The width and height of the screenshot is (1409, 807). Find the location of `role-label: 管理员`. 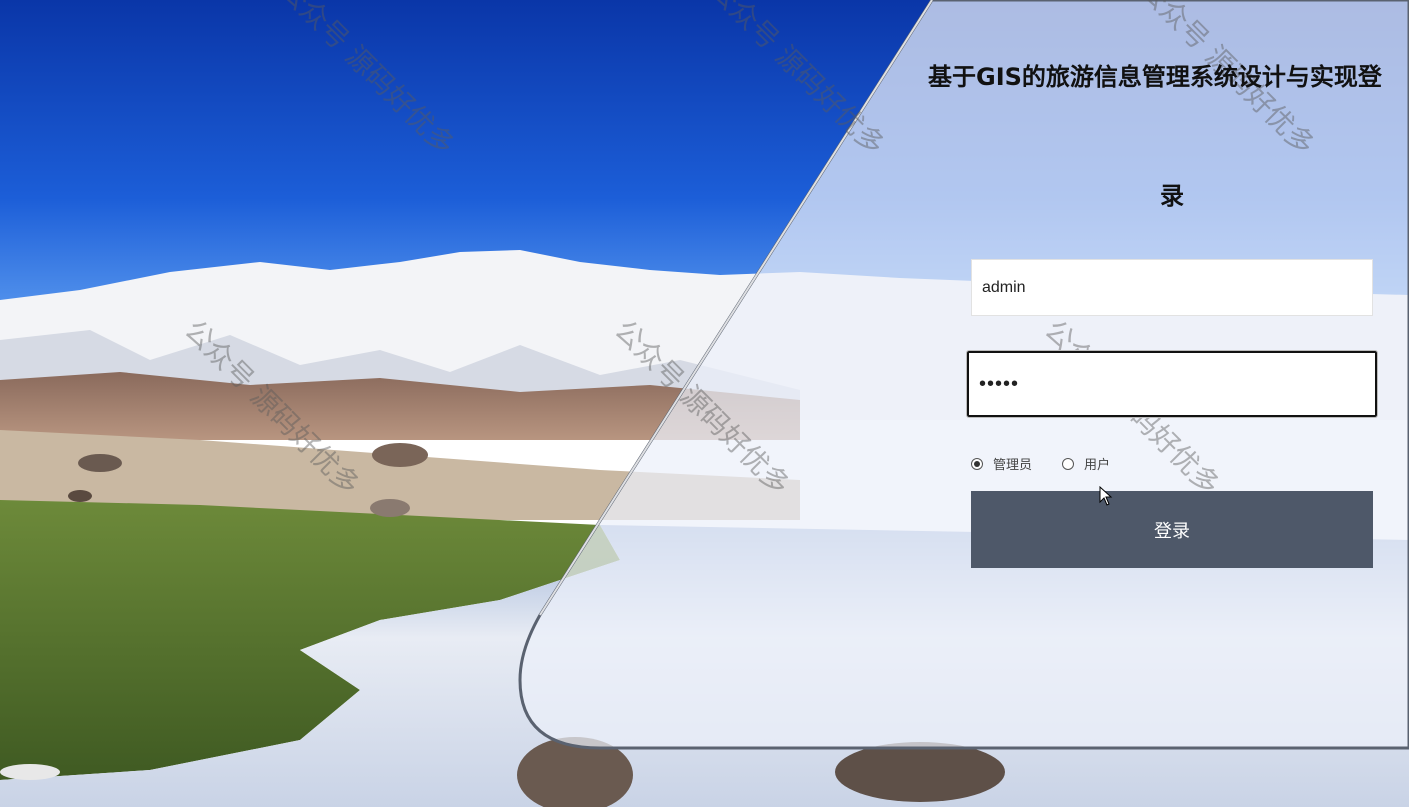

role-label: 管理员 is located at coordinates (1013, 465).